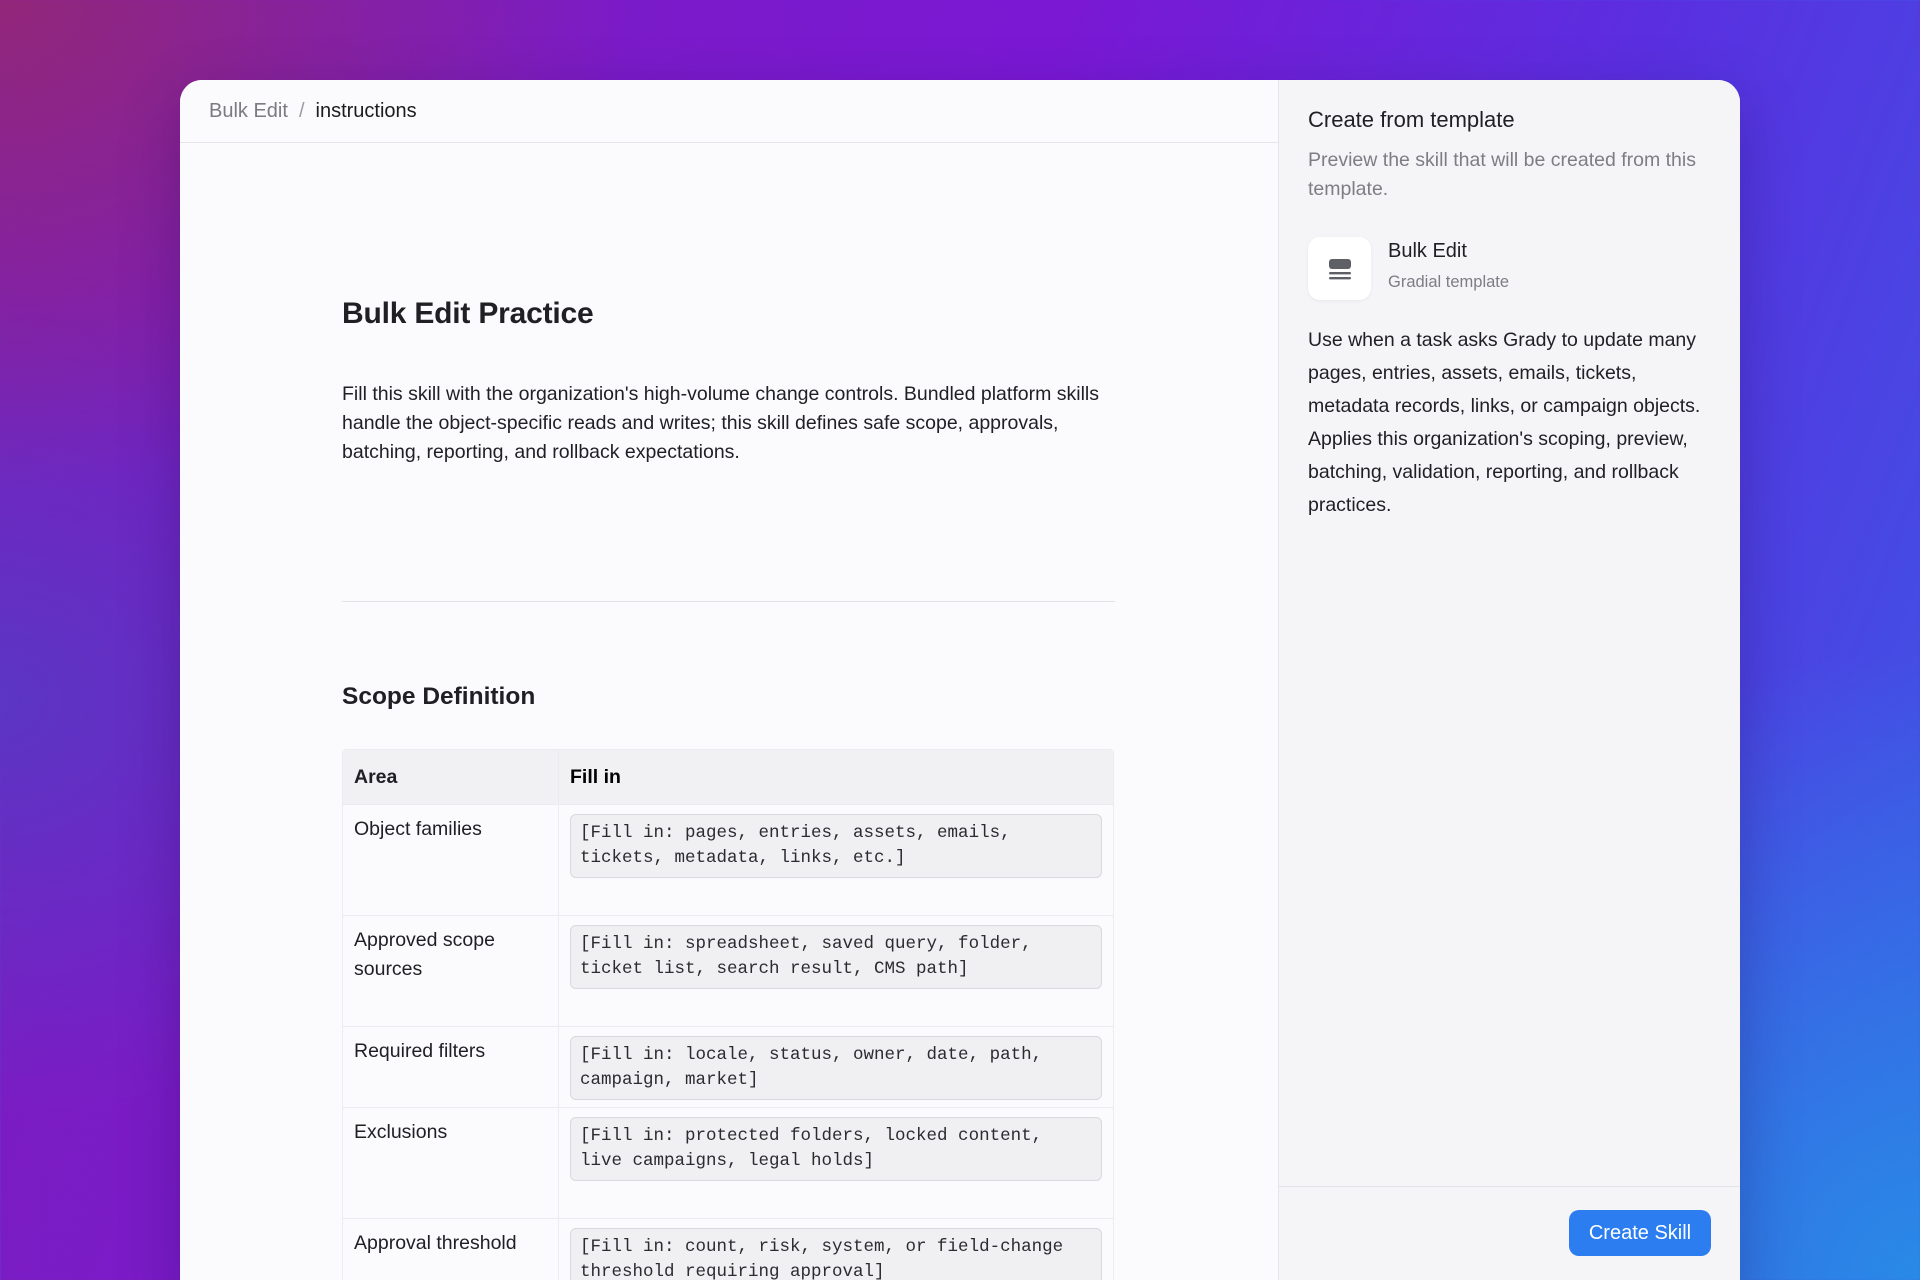 This screenshot has height=1280, width=1920. Describe the element at coordinates (451, 1163) in the screenshot. I see `area-label: Exclusions` at that location.